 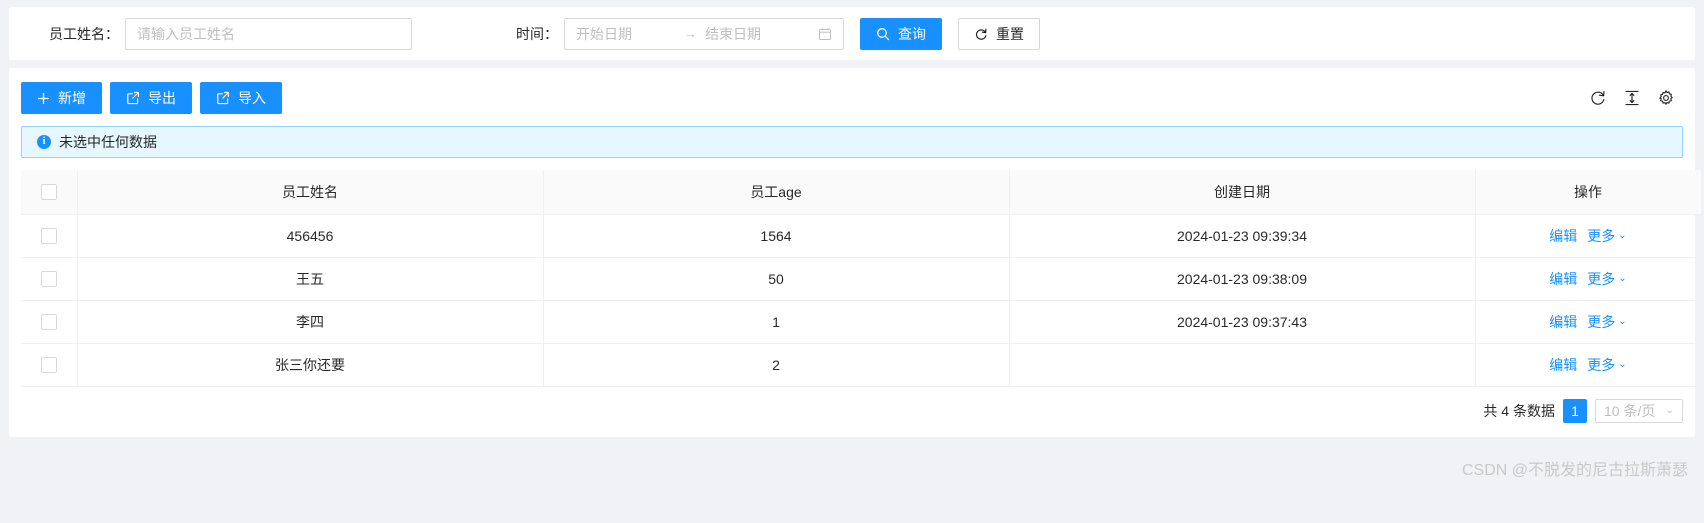 What do you see at coordinates (776, 322) in the screenshot?
I see `cell-age: 1` at bounding box center [776, 322].